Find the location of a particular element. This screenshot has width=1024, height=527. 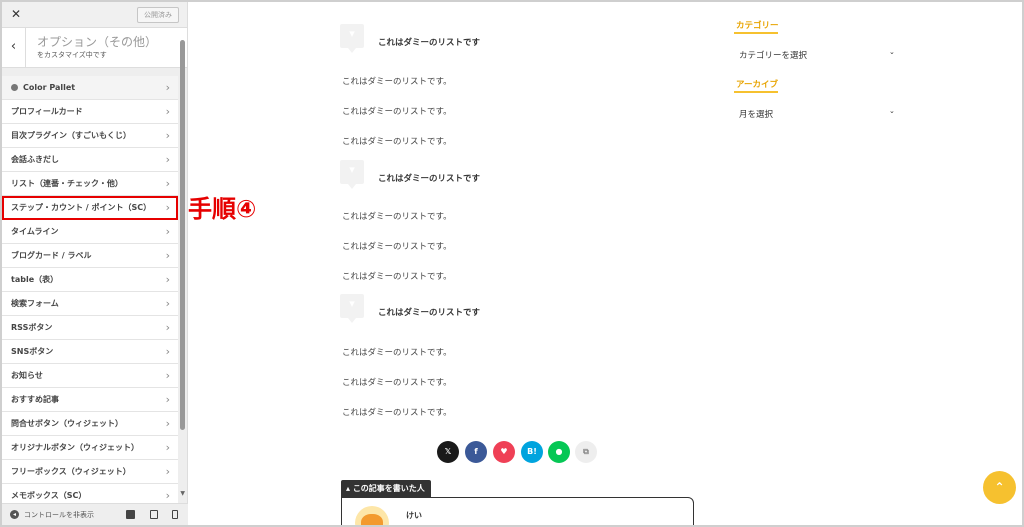

section-title: オプション（その他） is located at coordinates (97, 42).